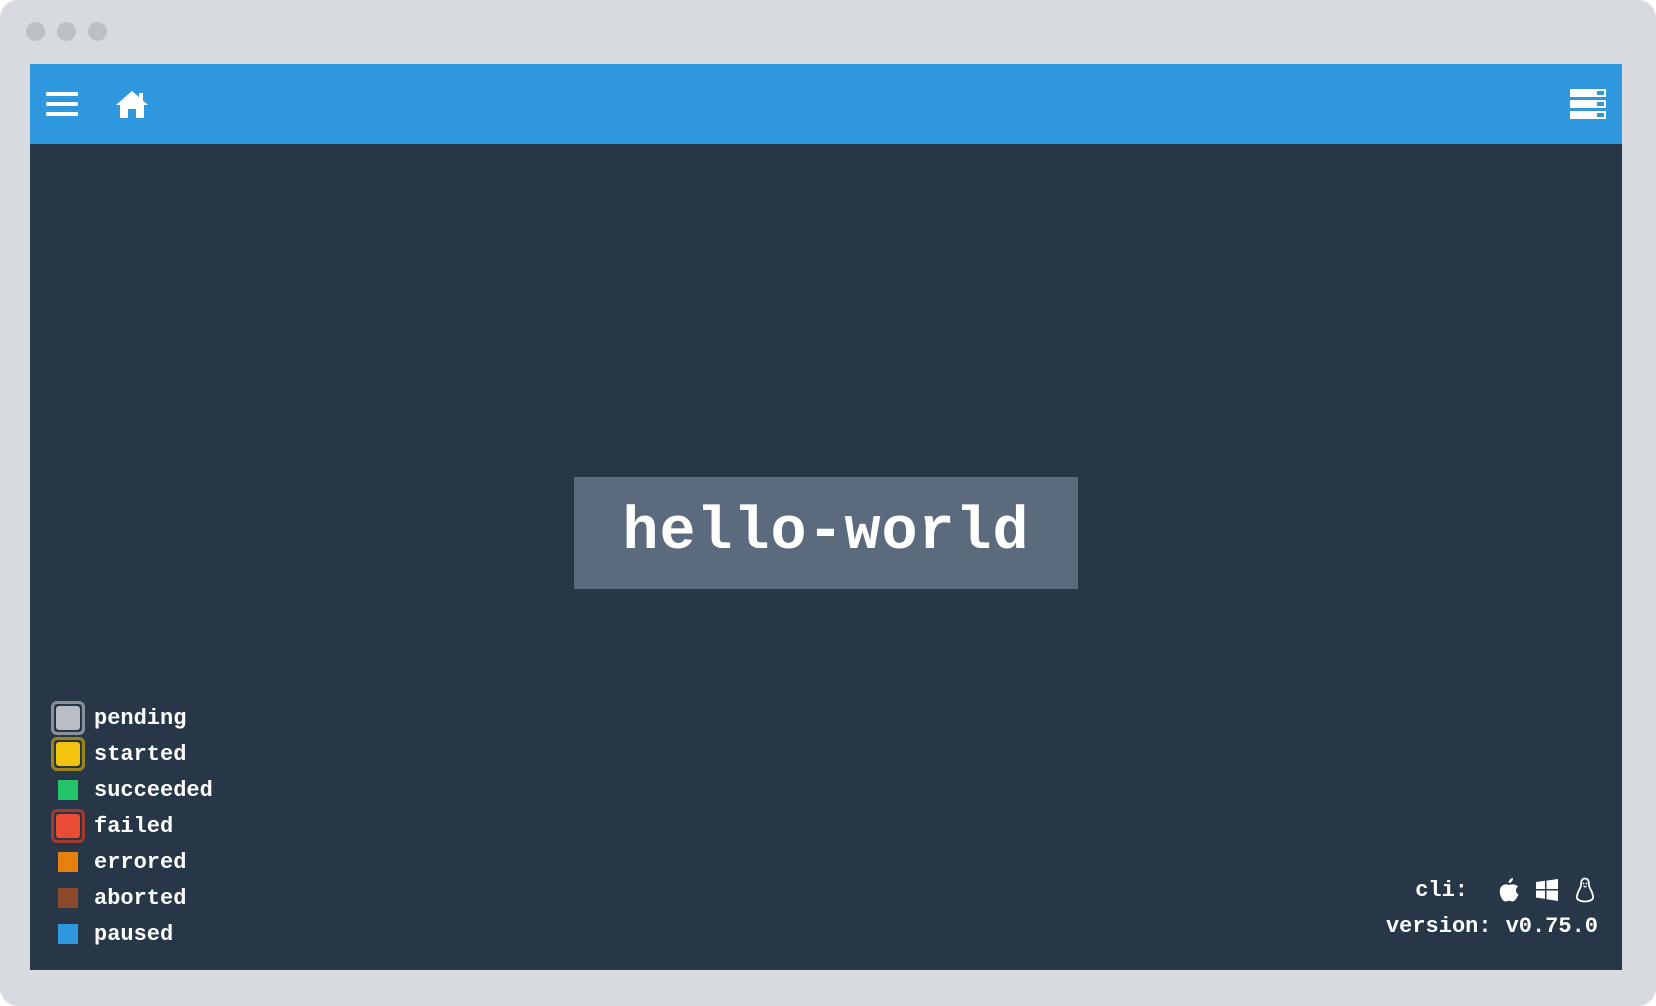 This screenshot has height=1006, width=1656. Describe the element at coordinates (1492, 890) in the screenshot. I see `cli-downloads: cli:` at that location.